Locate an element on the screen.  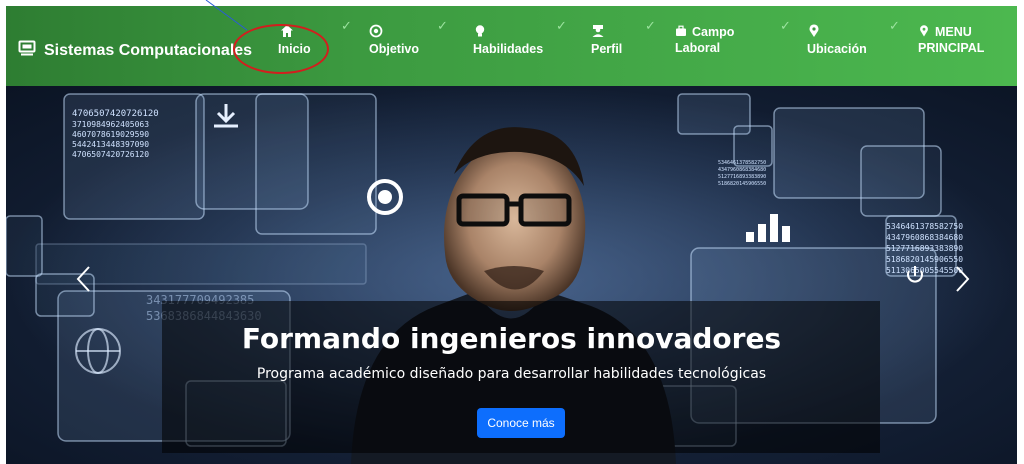
target-icon is located at coordinates (376, 31).